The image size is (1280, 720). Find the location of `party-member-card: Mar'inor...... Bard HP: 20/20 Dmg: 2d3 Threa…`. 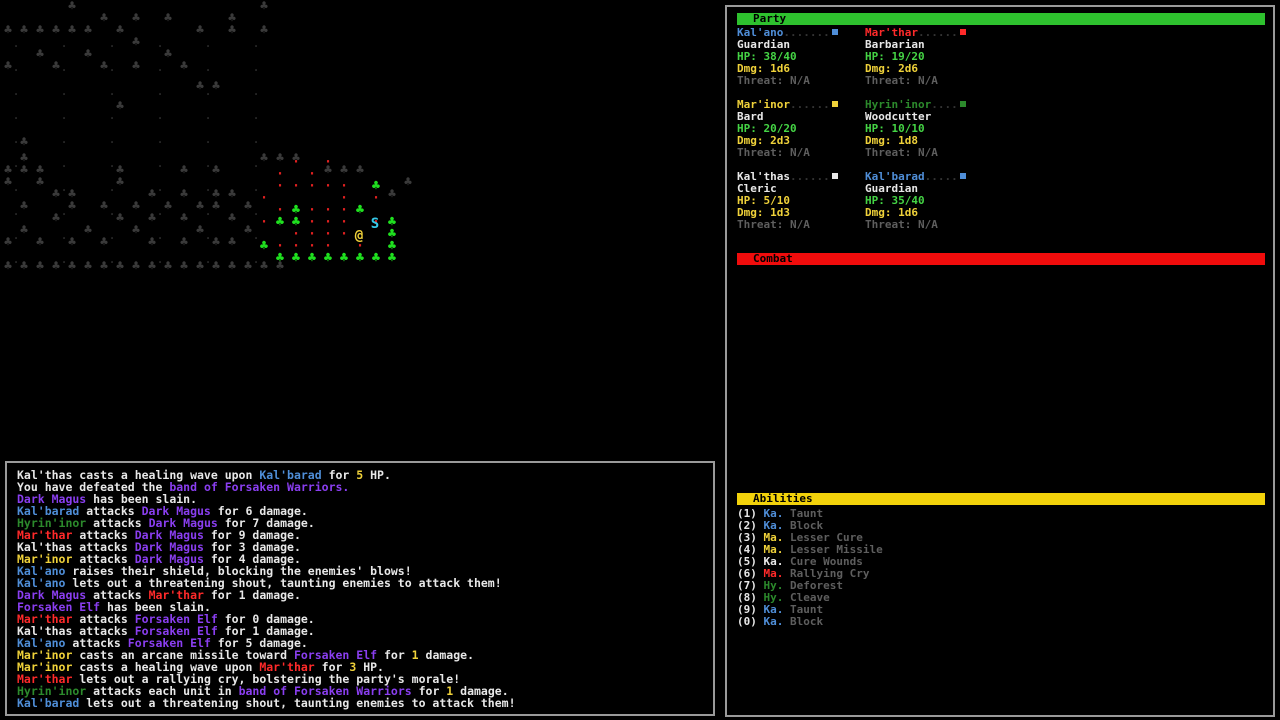

party-member-card: Mar'inor...... Bard HP: 20/20 Dmg: 2d3 Threa… is located at coordinates (799, 129).